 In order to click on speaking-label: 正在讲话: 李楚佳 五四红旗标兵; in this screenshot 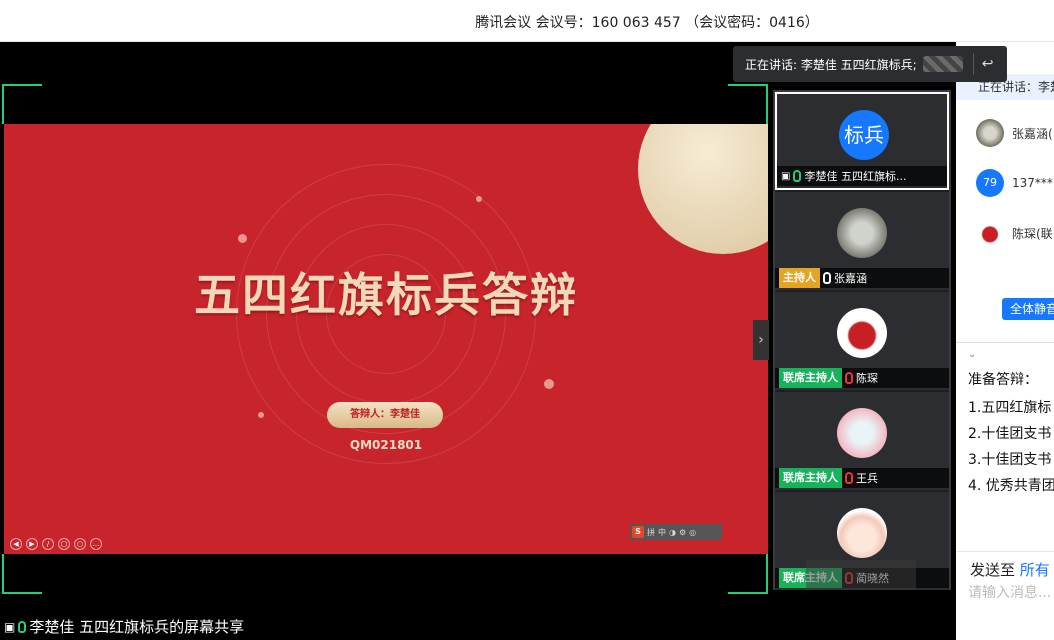, I will do `click(831, 64)`.